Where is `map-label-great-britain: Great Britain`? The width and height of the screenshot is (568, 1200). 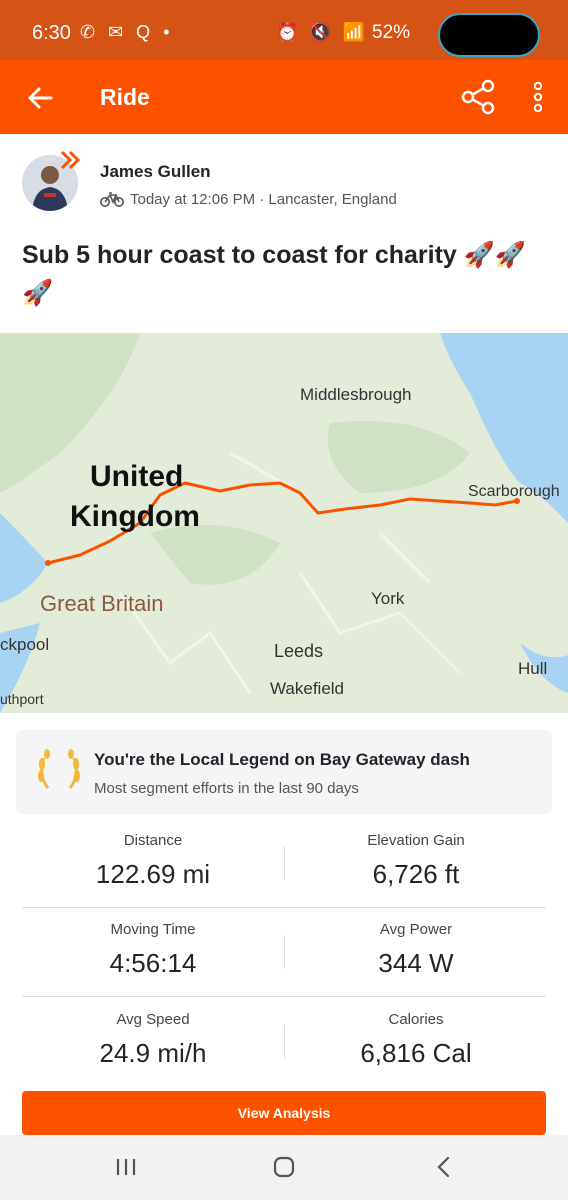
map-label-great-britain: Great Britain is located at coordinates (102, 603).